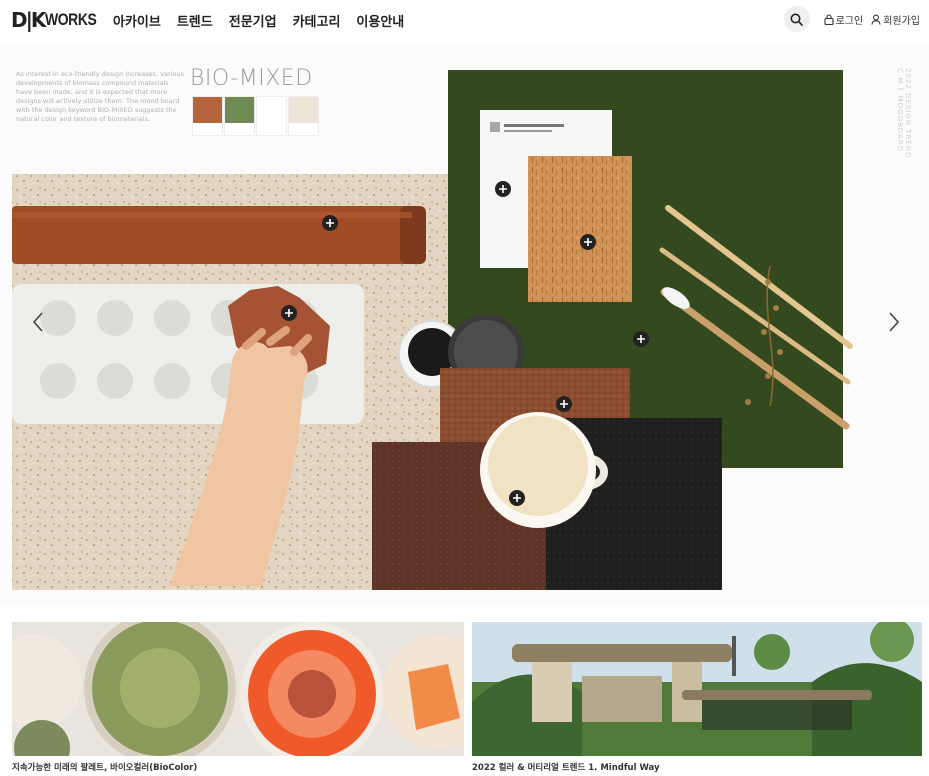 This screenshot has width=929, height=776. I want to click on hero-side-text: 2022 DESIGN TREND C.M.F MOODBOARD, so click(904, 113).